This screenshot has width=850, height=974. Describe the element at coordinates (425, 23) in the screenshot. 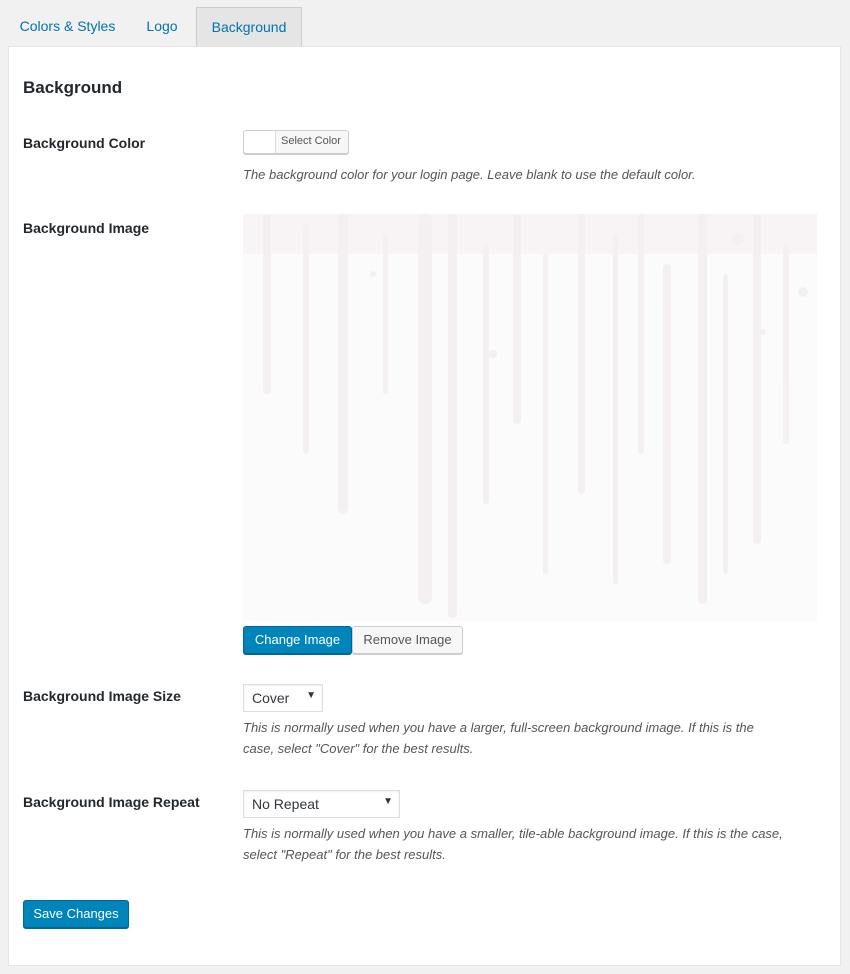

I see `settings-tabs: Colors & Styles Logo Background` at that location.